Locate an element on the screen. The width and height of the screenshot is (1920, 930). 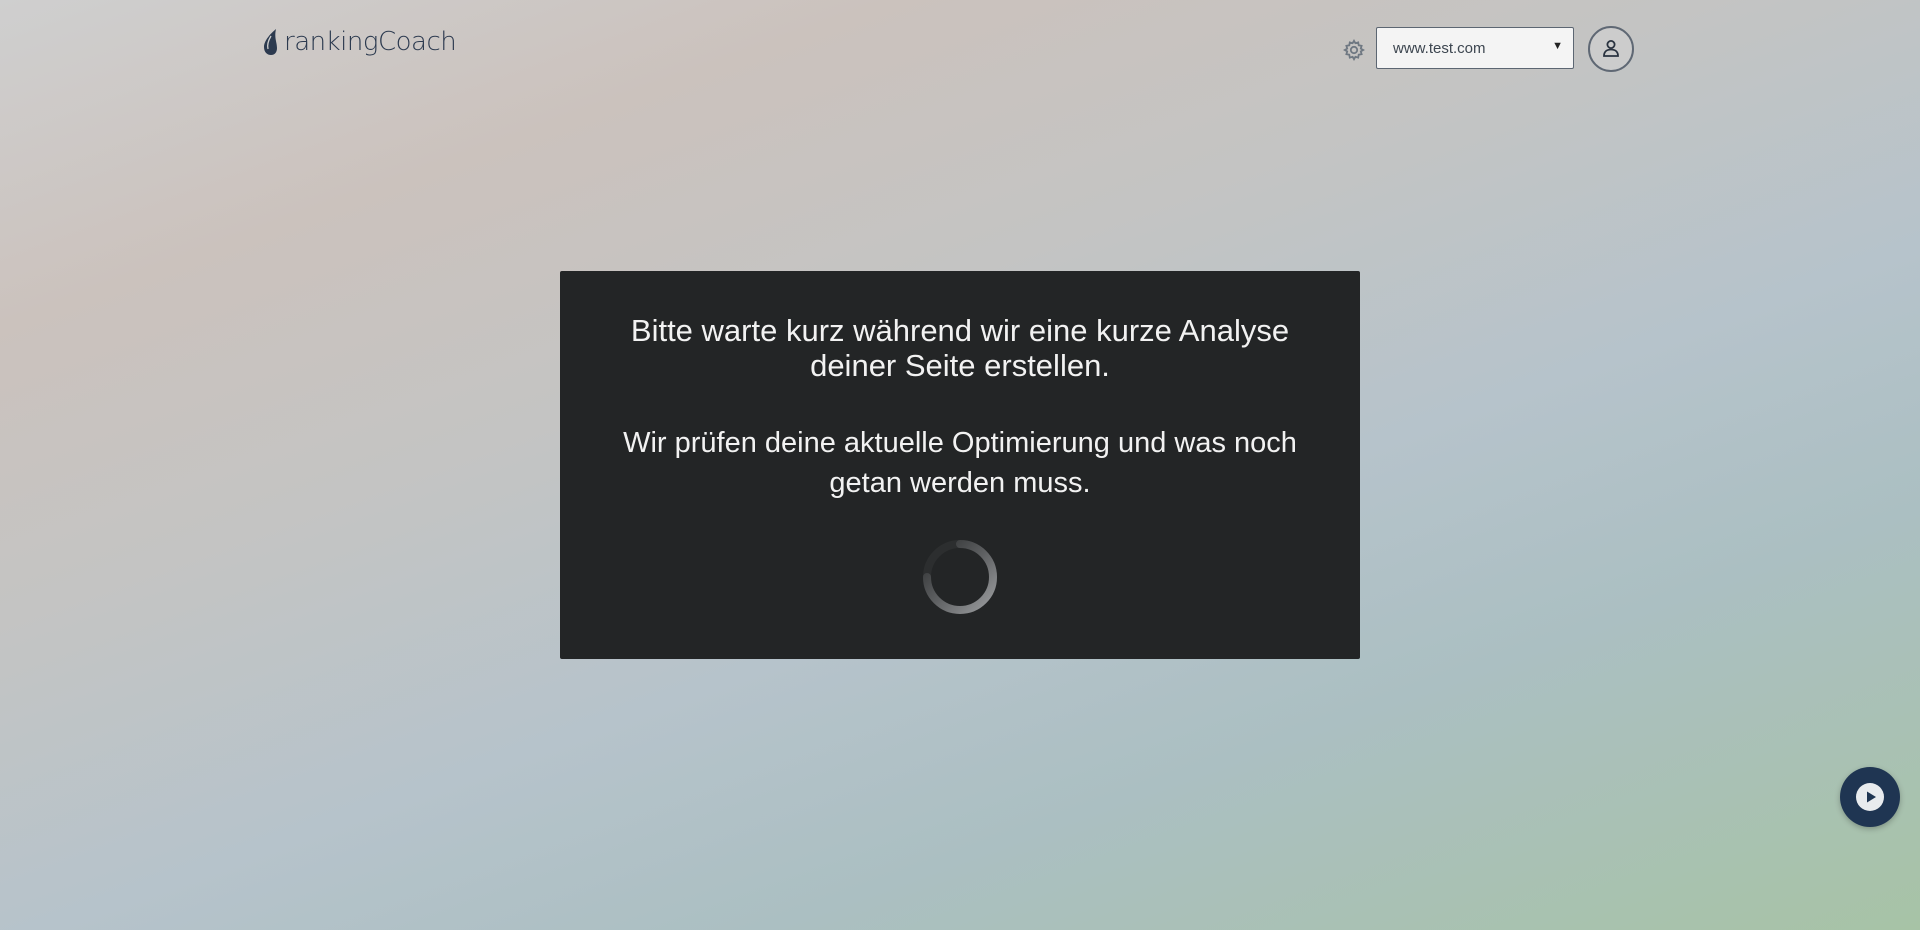
play-icon is located at coordinates (1870, 797).